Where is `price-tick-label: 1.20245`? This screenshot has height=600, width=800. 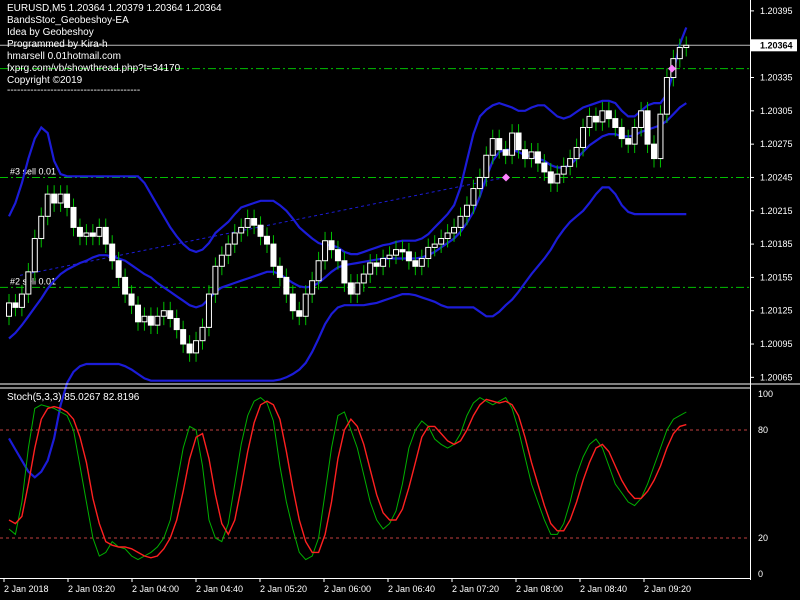
price-tick-label: 1.20245 is located at coordinates (776, 177).